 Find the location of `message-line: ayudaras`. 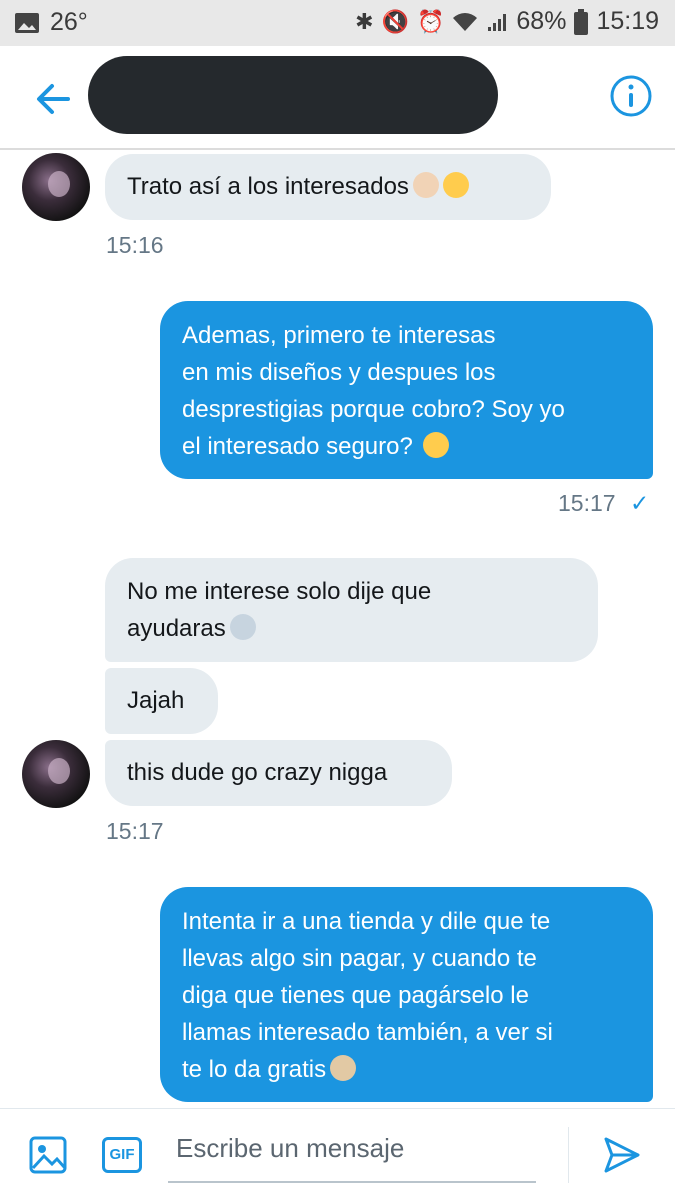

message-line: ayudaras is located at coordinates (176, 628).